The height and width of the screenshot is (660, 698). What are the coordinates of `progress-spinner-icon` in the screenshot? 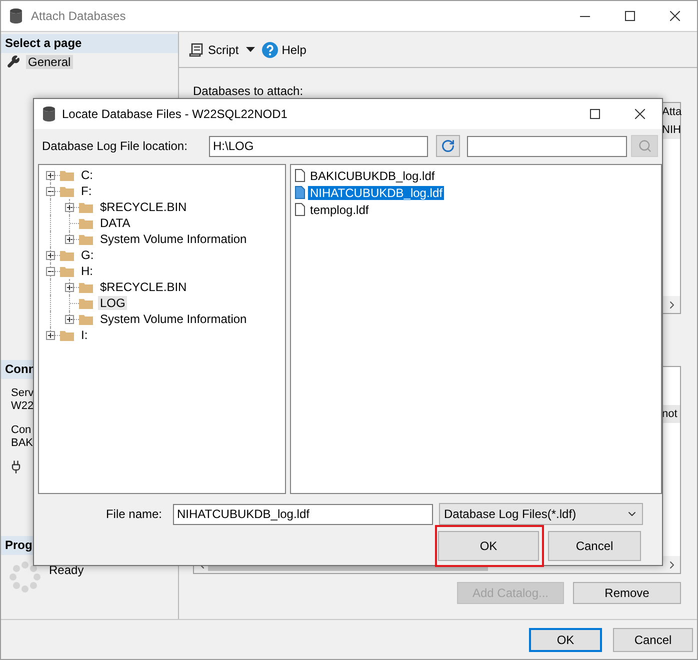 It's located at (25, 577).